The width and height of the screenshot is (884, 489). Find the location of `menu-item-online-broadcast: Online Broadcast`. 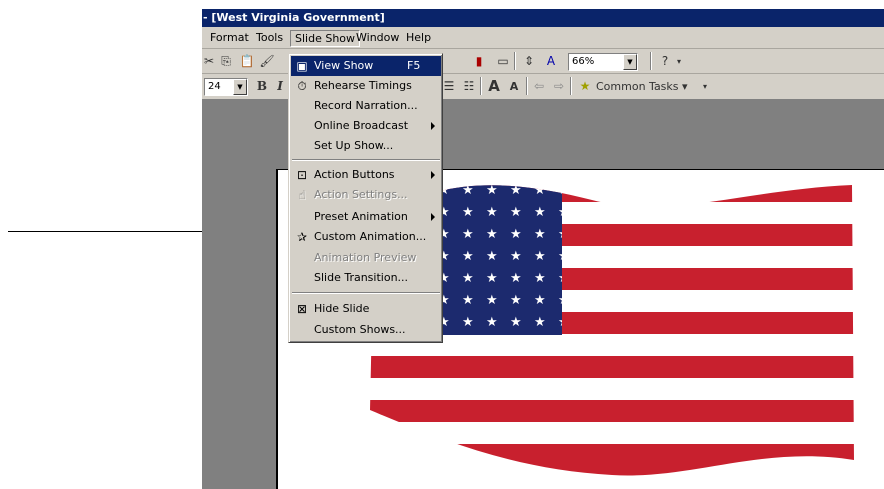

menu-item-online-broadcast: Online Broadcast is located at coordinates (366, 126).